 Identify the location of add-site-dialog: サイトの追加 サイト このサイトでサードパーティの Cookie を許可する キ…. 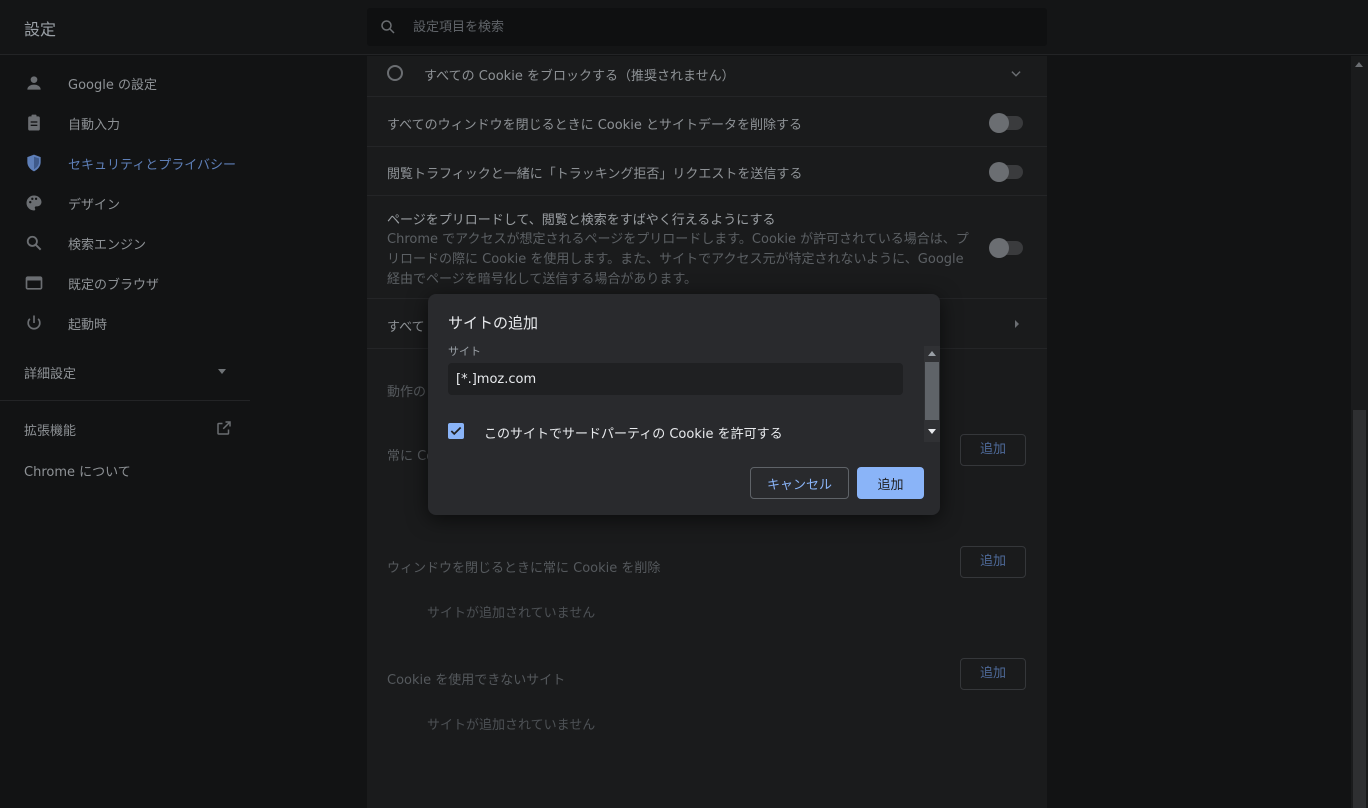
(684, 404).